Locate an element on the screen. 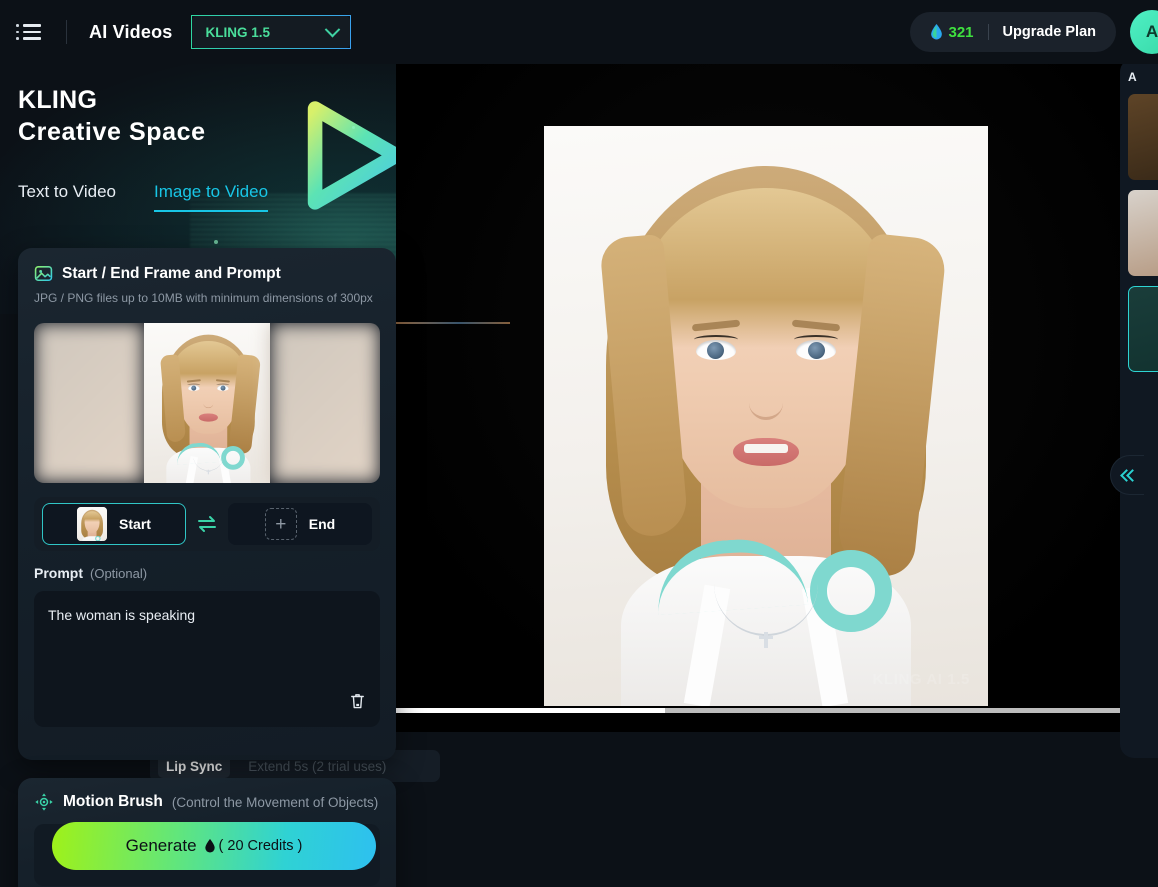 The height and width of the screenshot is (887, 1158). trash-icon is located at coordinates (357, 703).